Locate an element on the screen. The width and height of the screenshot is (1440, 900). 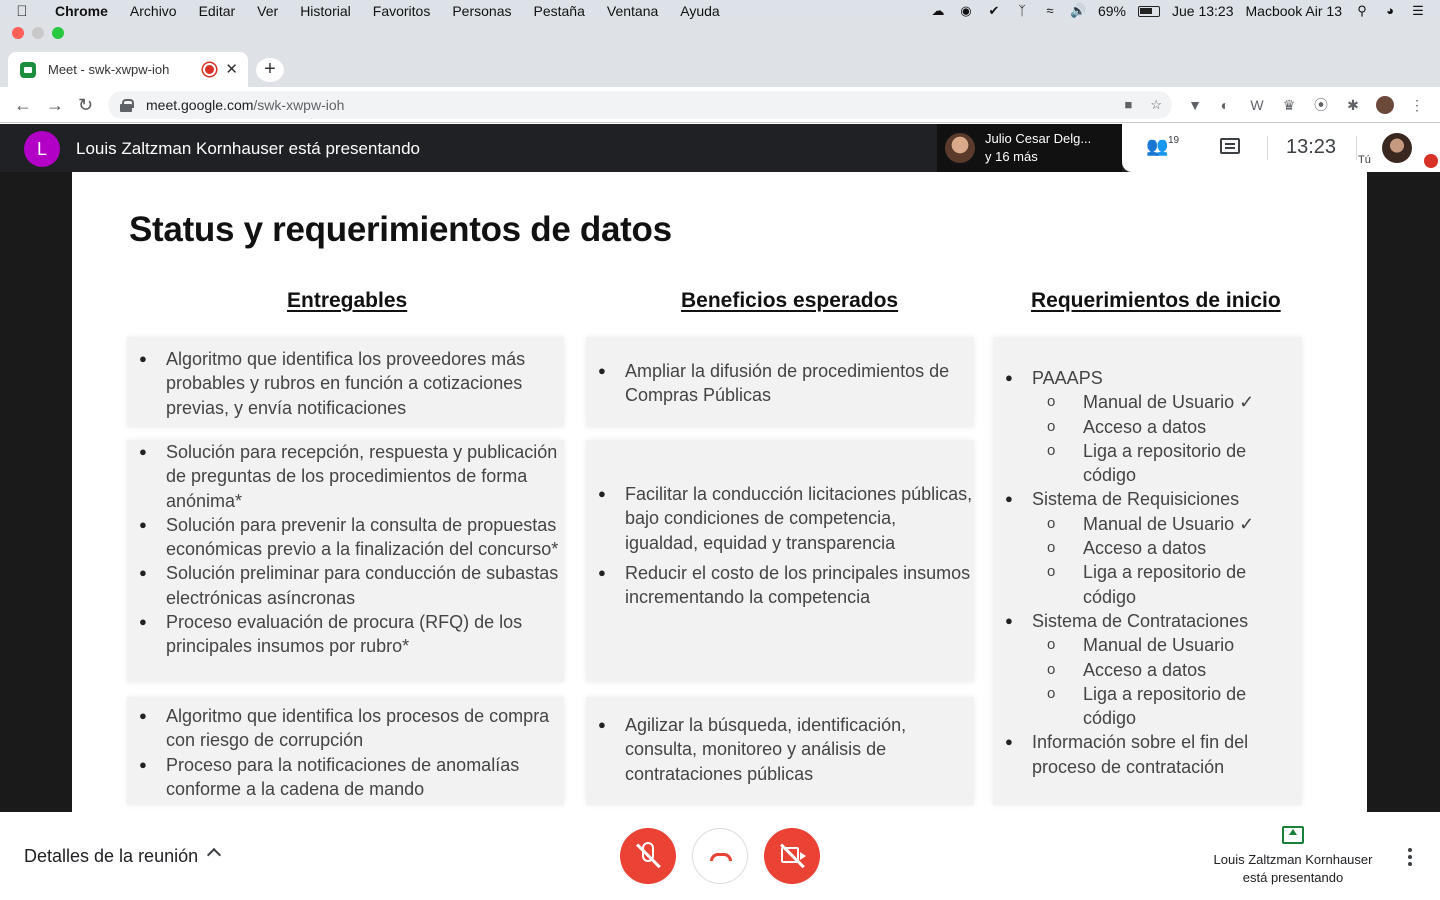
spotlight-search-icon: ⚲ is located at coordinates (1362, 11).